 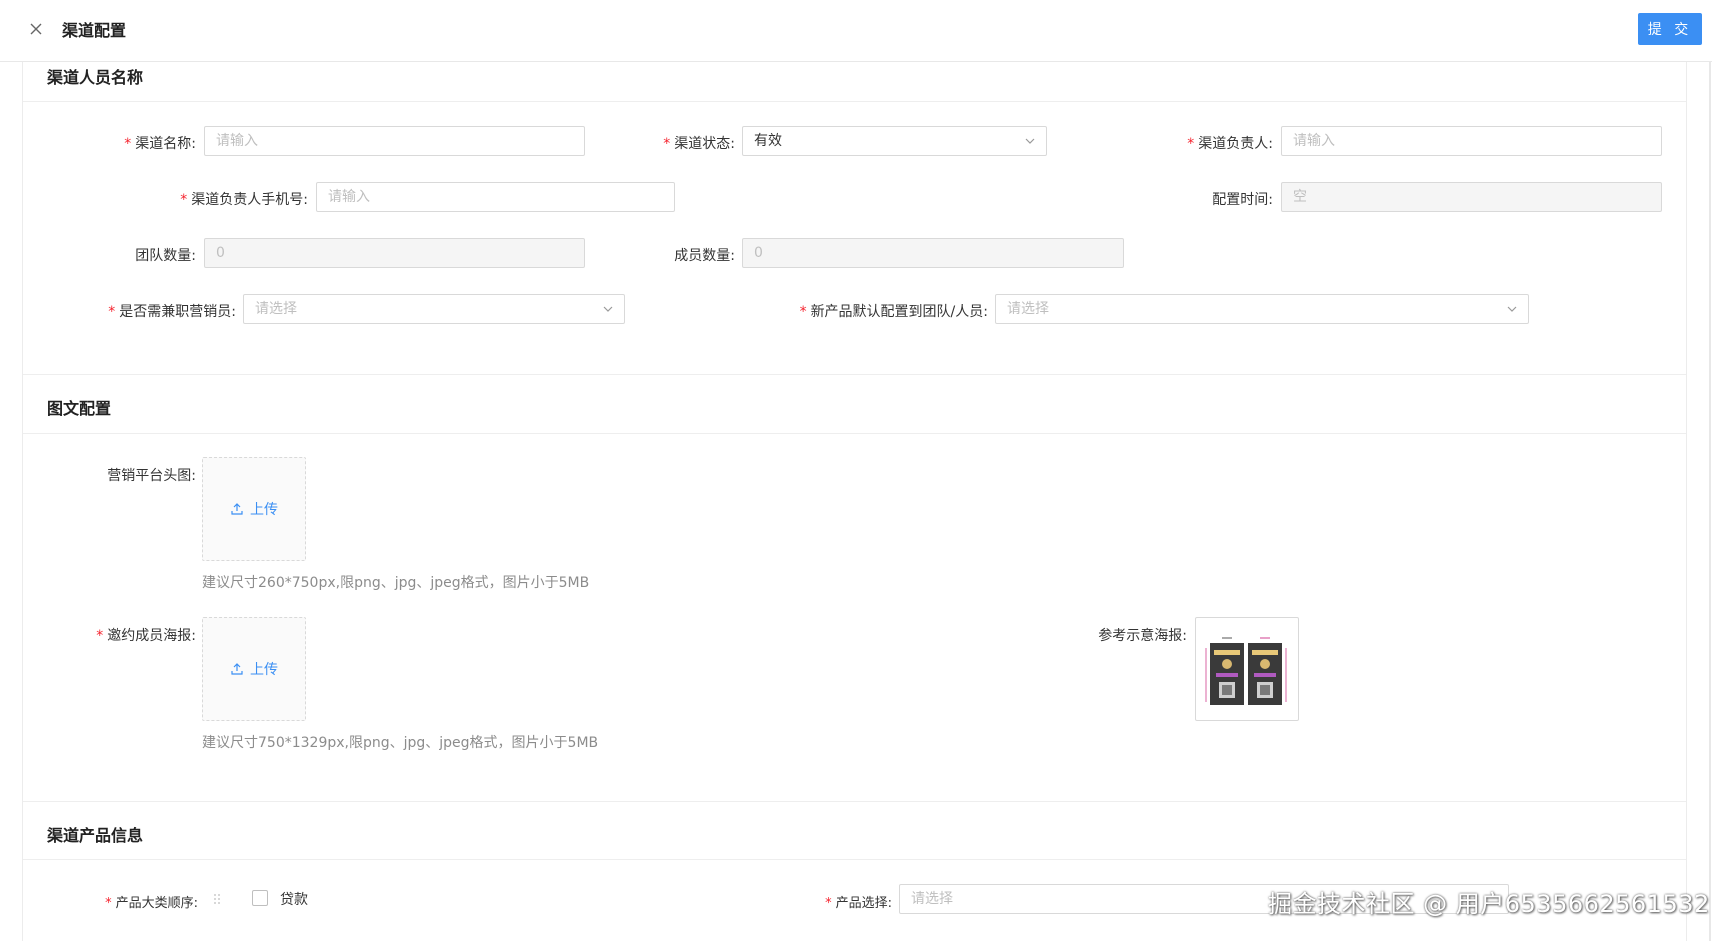 I want to click on default-assign-select: 请选择, so click(x=1262, y=309).